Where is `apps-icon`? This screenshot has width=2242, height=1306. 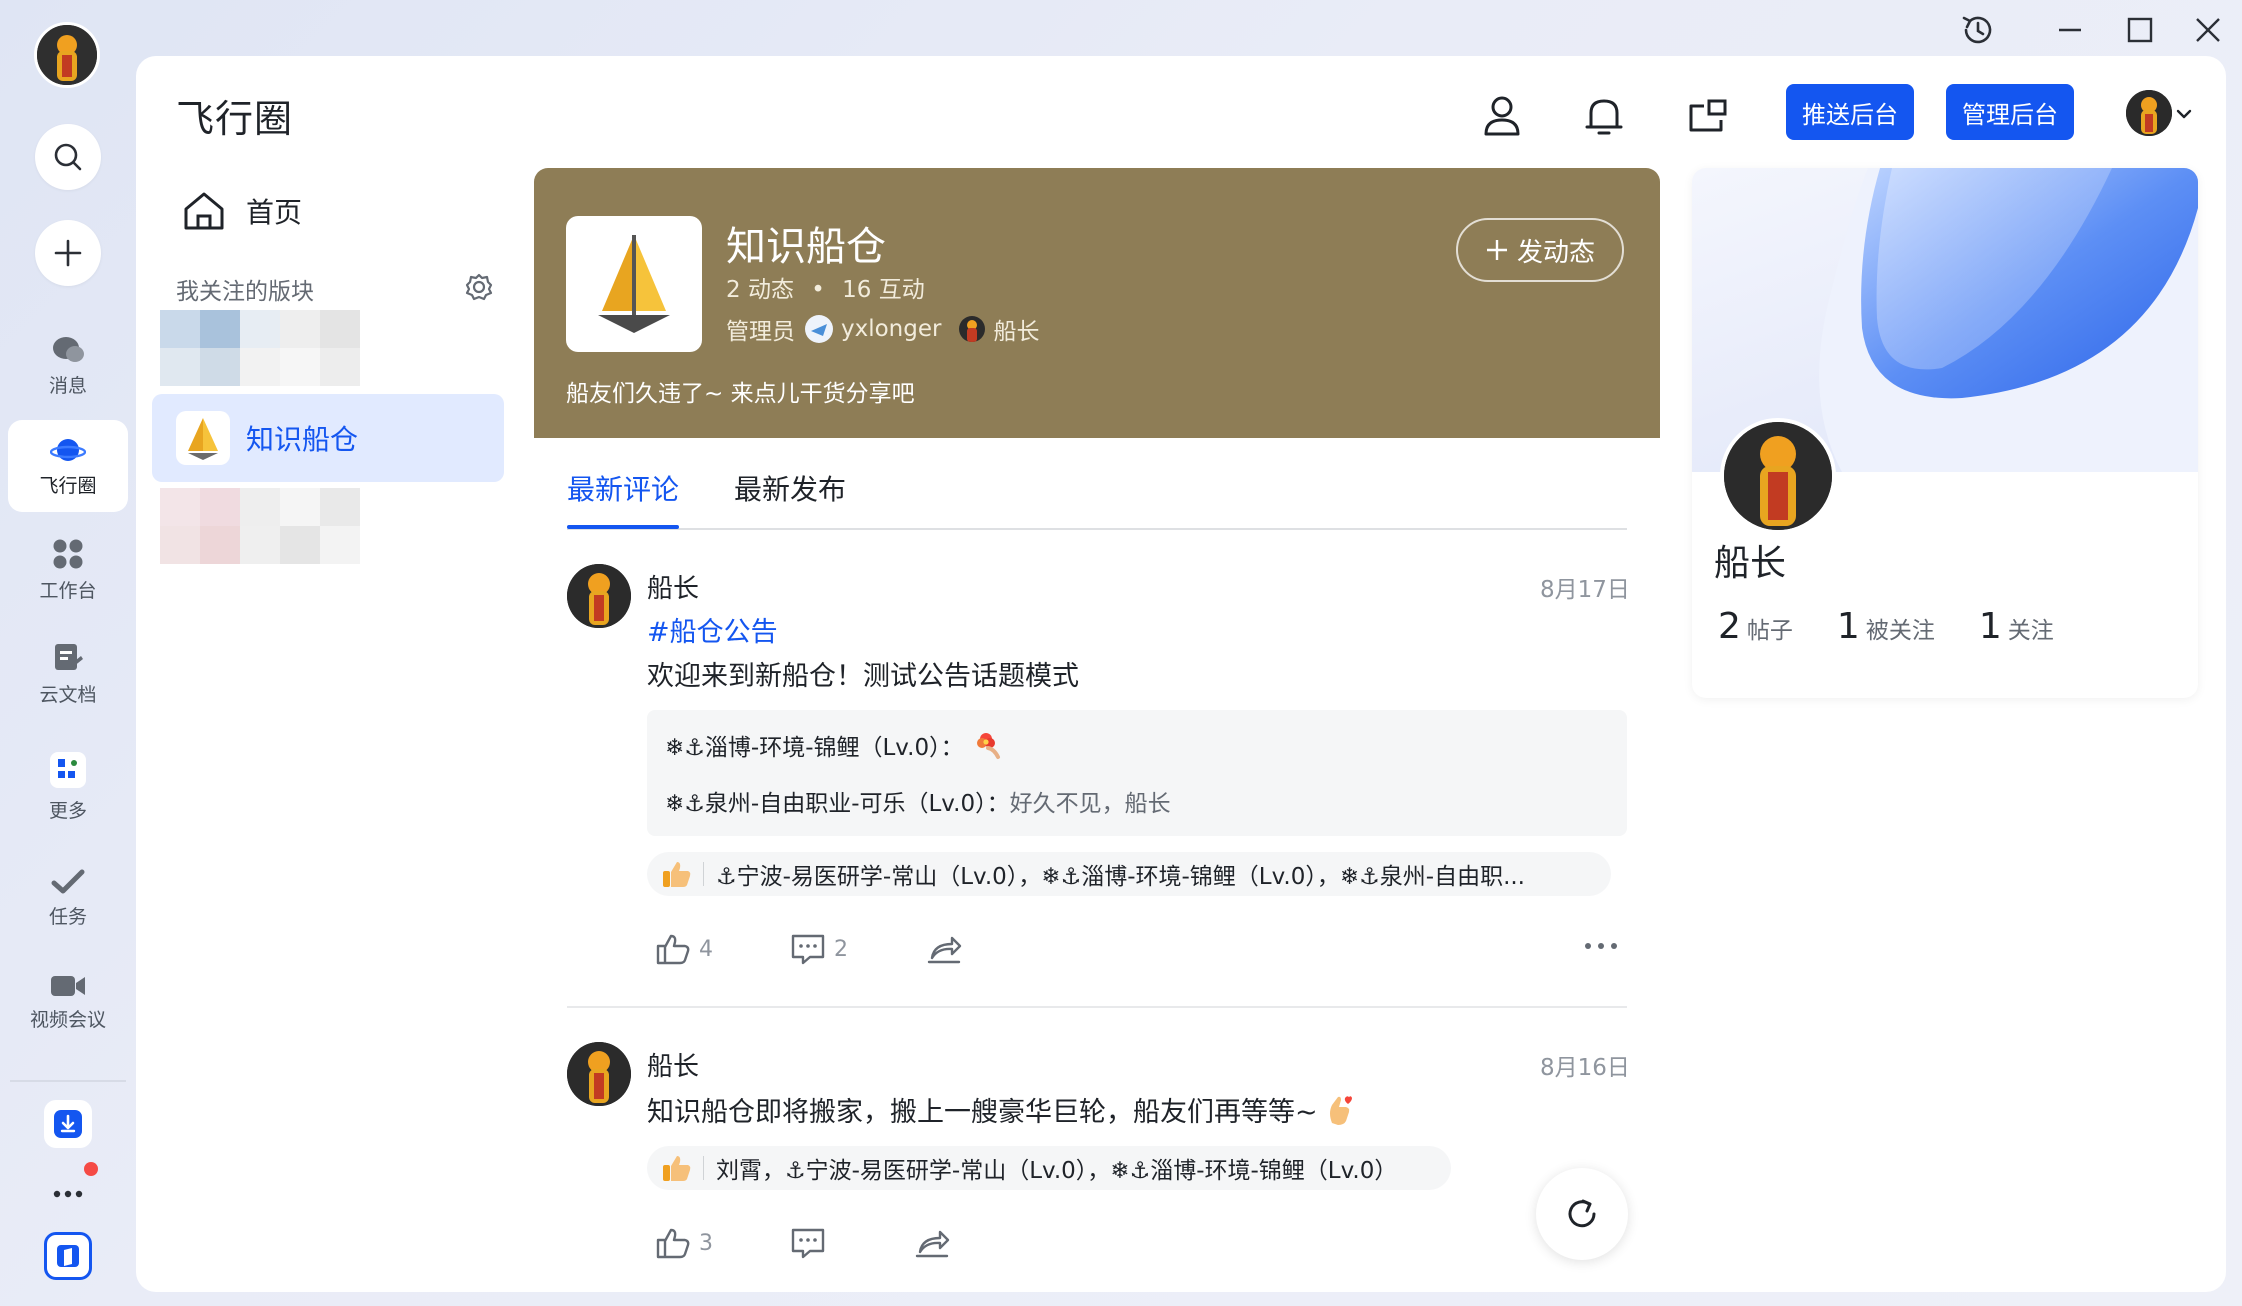 apps-icon is located at coordinates (68, 769).